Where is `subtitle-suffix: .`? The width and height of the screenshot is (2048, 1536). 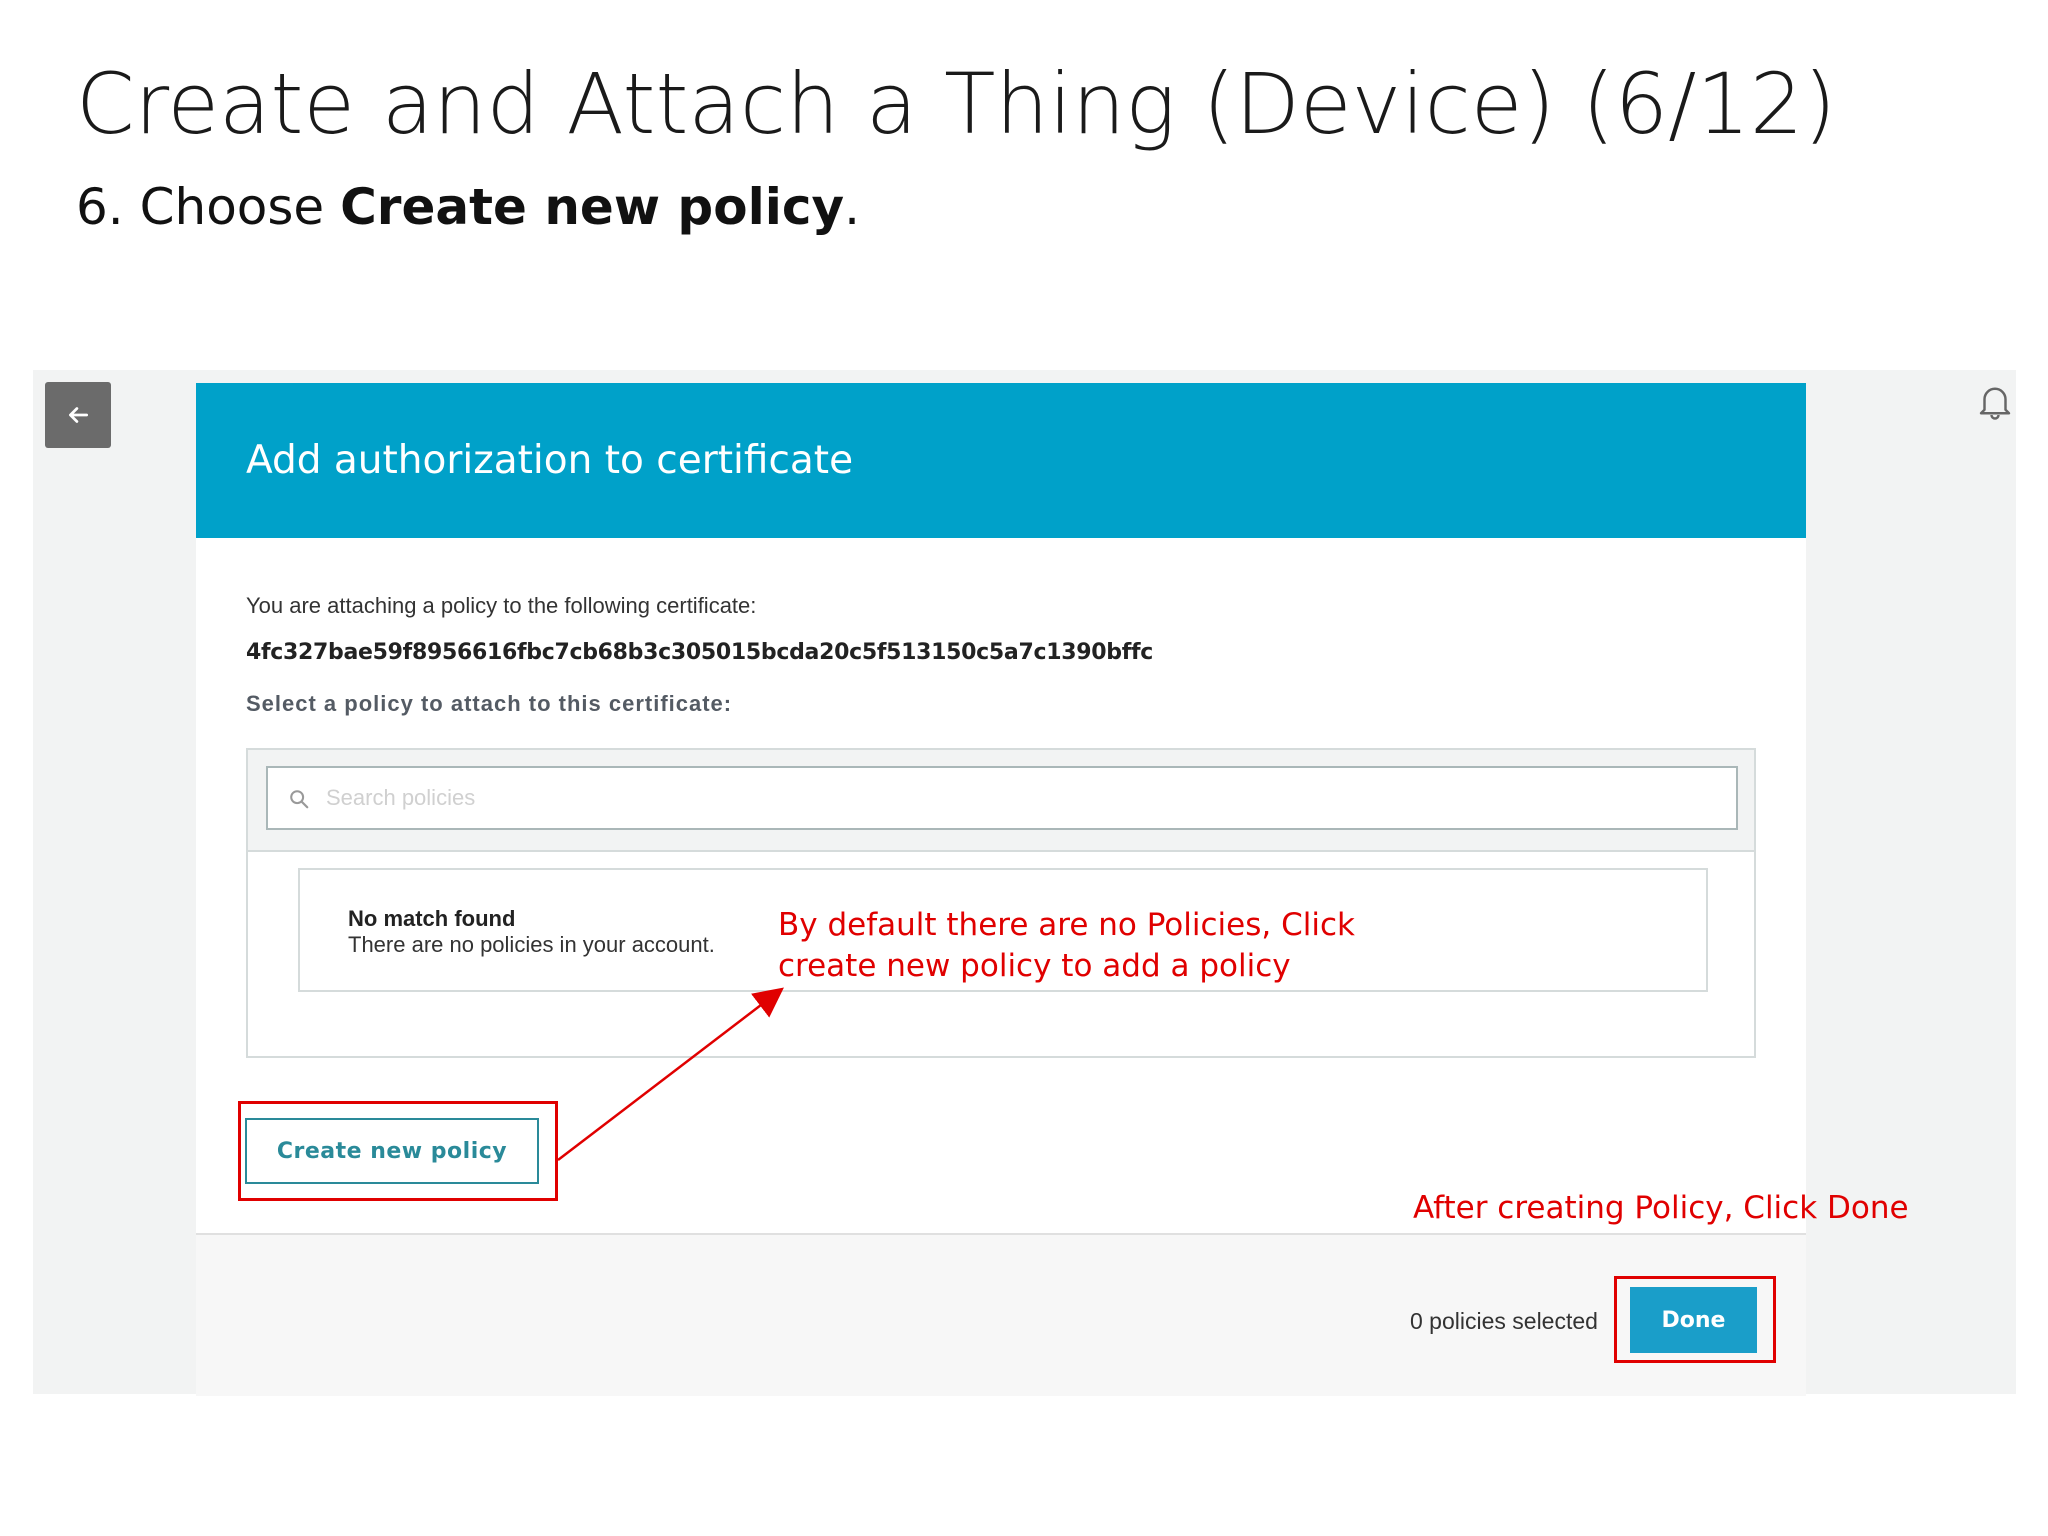 subtitle-suffix: . is located at coordinates (852, 207).